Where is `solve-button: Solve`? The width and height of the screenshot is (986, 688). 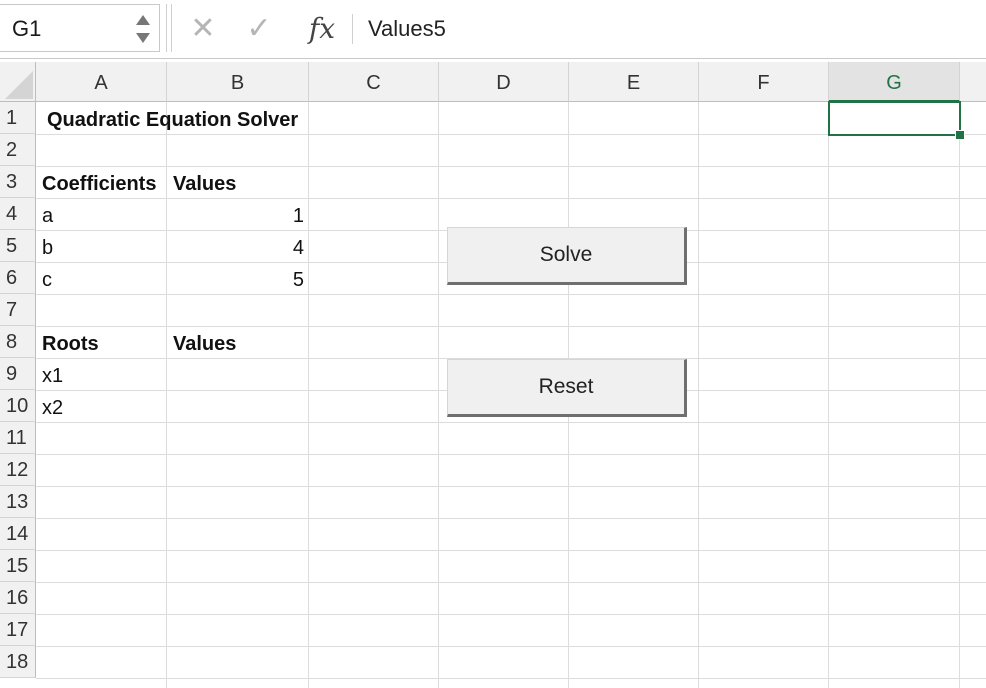 solve-button: Solve is located at coordinates (567, 256).